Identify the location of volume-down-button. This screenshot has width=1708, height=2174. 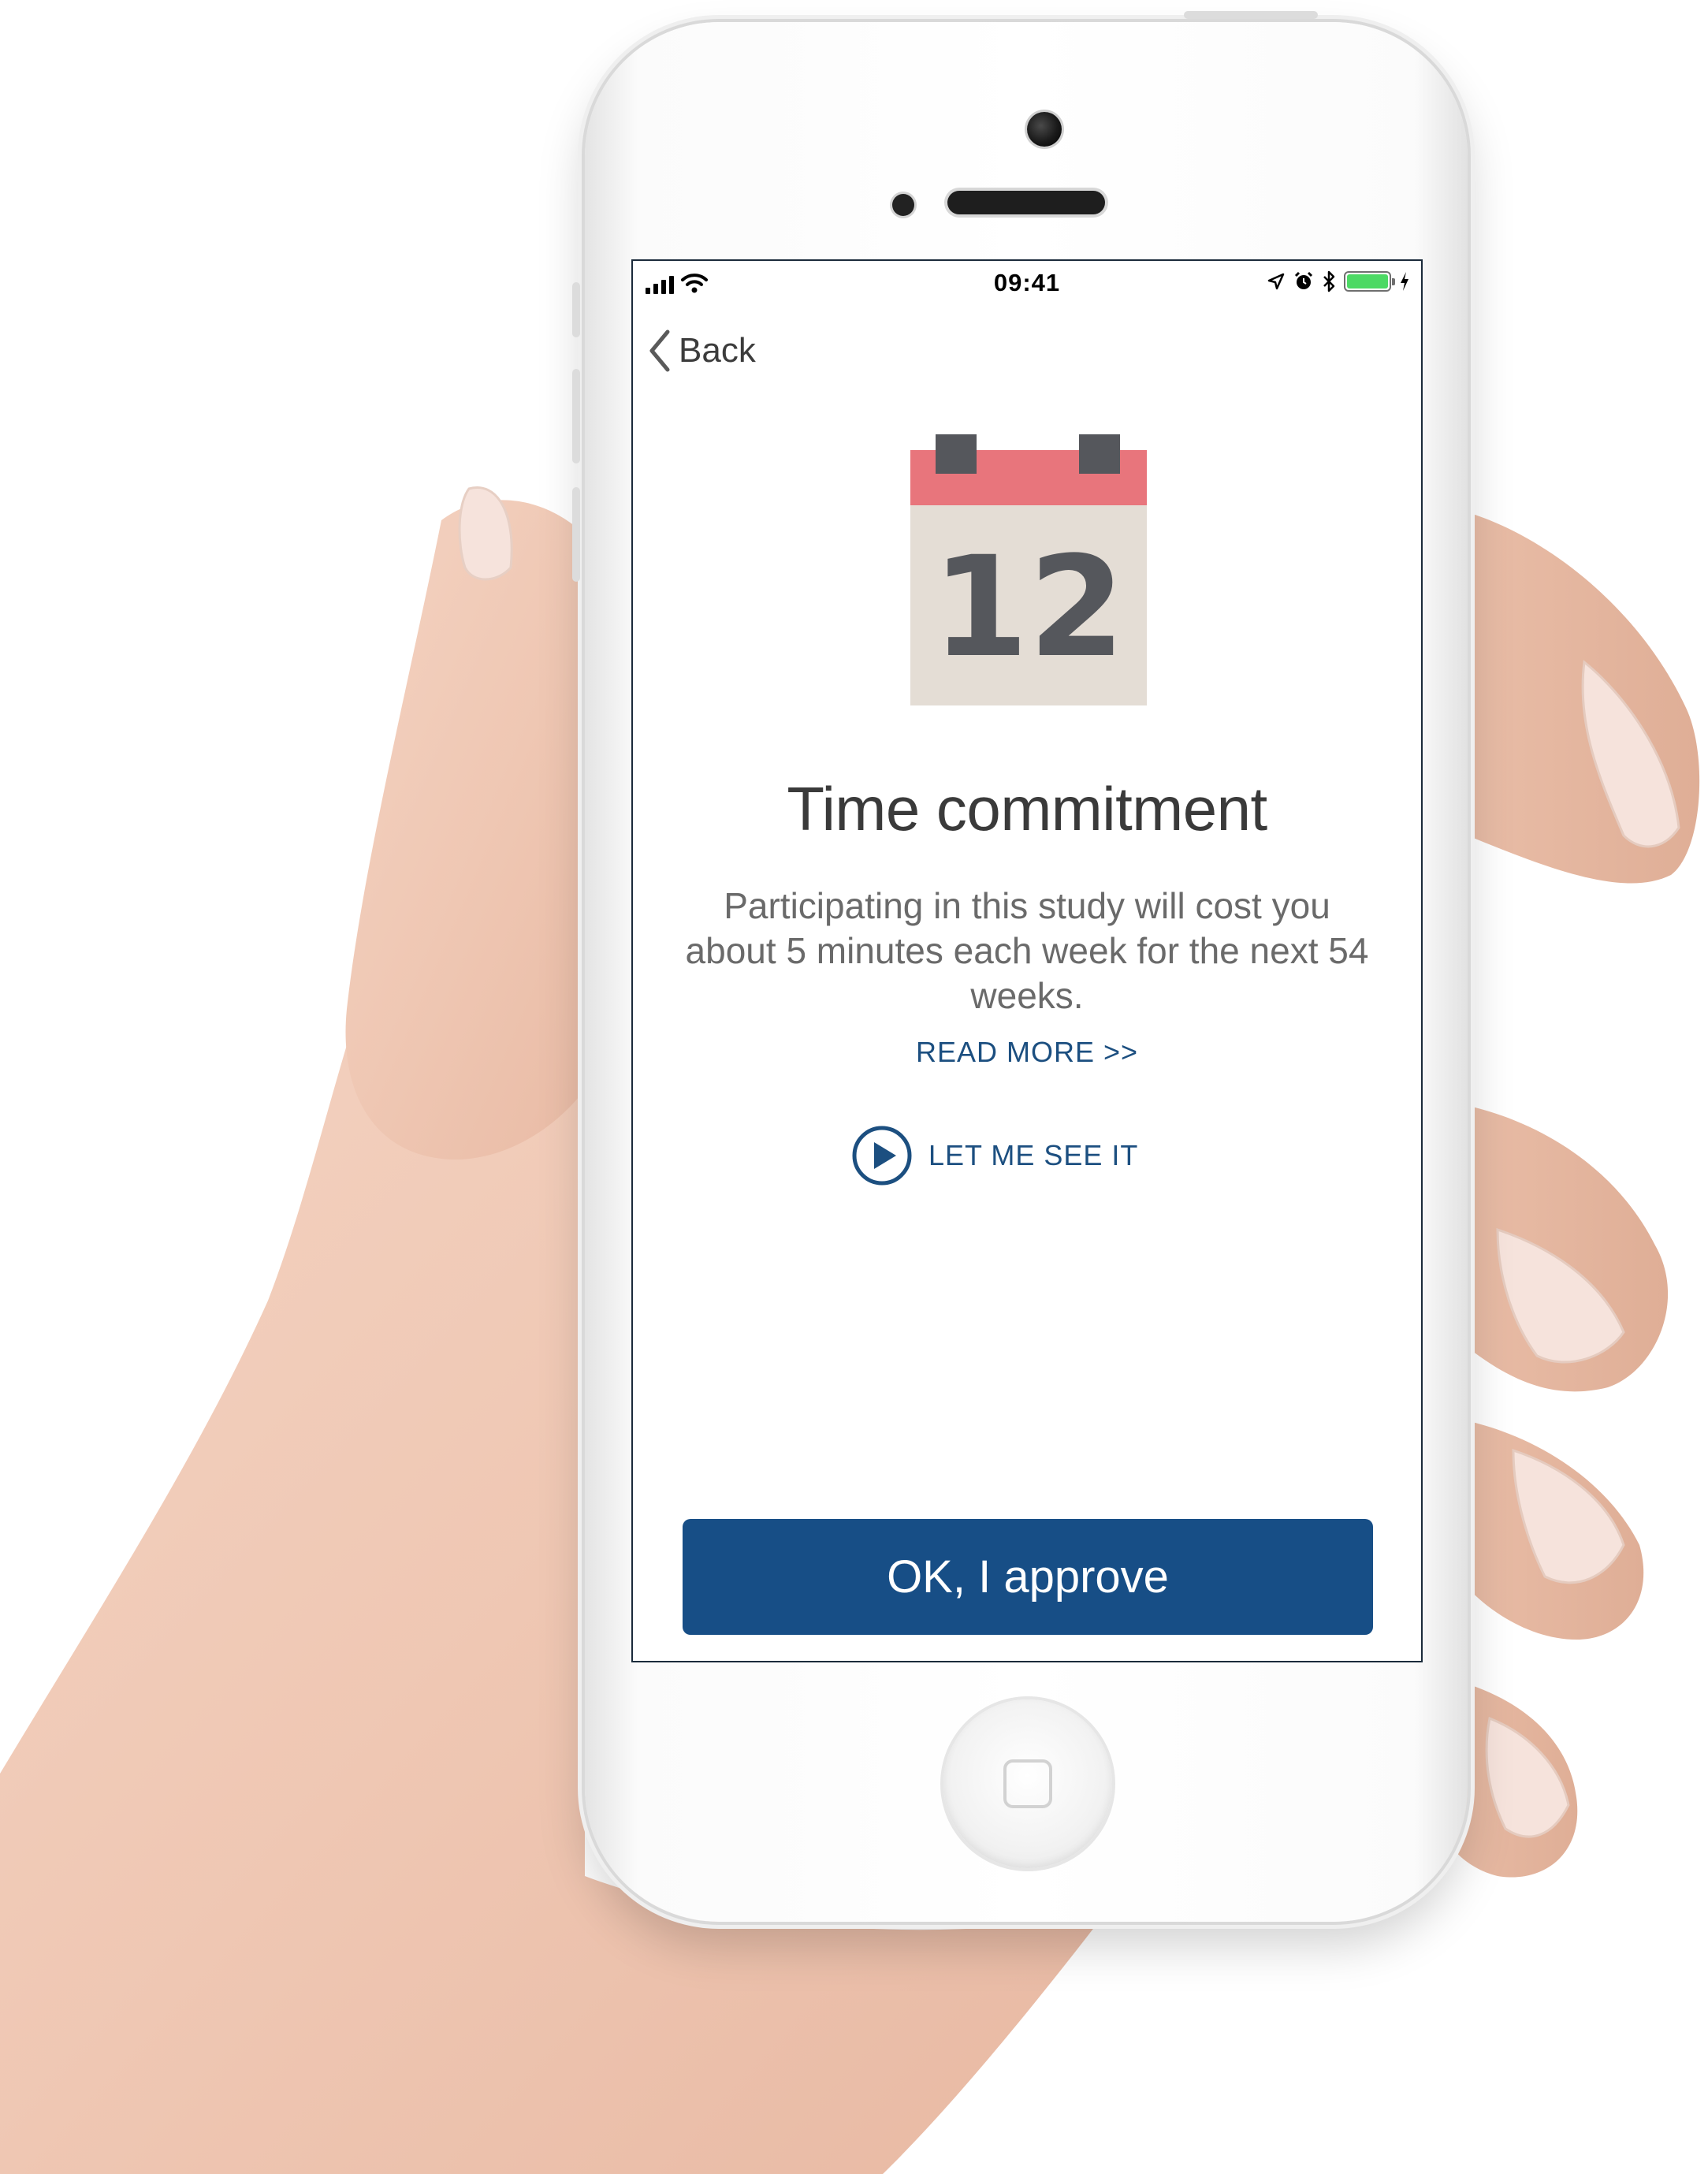
(576, 534).